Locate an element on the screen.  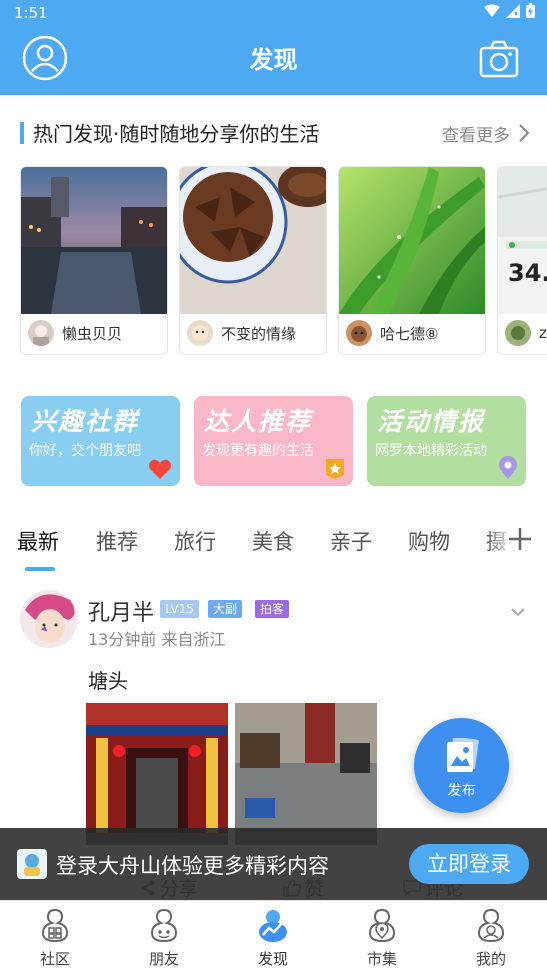
tile-expert-recommend: 达人推荐 发现更有趣的生活 is located at coordinates (273, 441).